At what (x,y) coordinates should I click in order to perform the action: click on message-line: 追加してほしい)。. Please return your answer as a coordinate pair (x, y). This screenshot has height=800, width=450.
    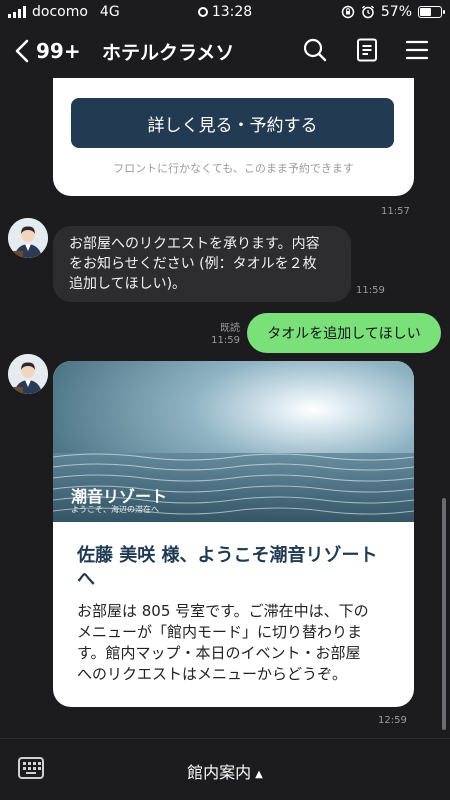
    Looking at the image, I should click on (128, 284).